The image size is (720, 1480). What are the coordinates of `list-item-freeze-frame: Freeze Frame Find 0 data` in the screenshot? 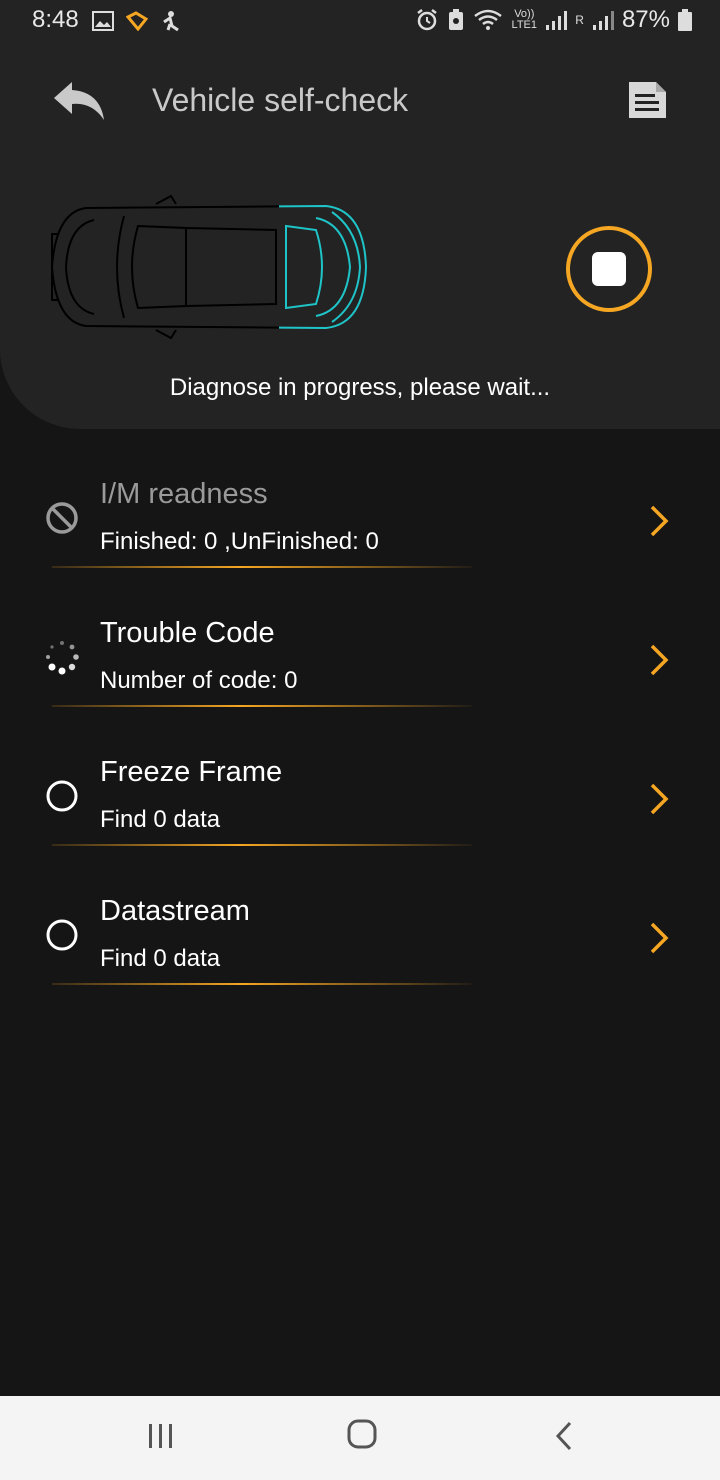 It's located at (360, 807).